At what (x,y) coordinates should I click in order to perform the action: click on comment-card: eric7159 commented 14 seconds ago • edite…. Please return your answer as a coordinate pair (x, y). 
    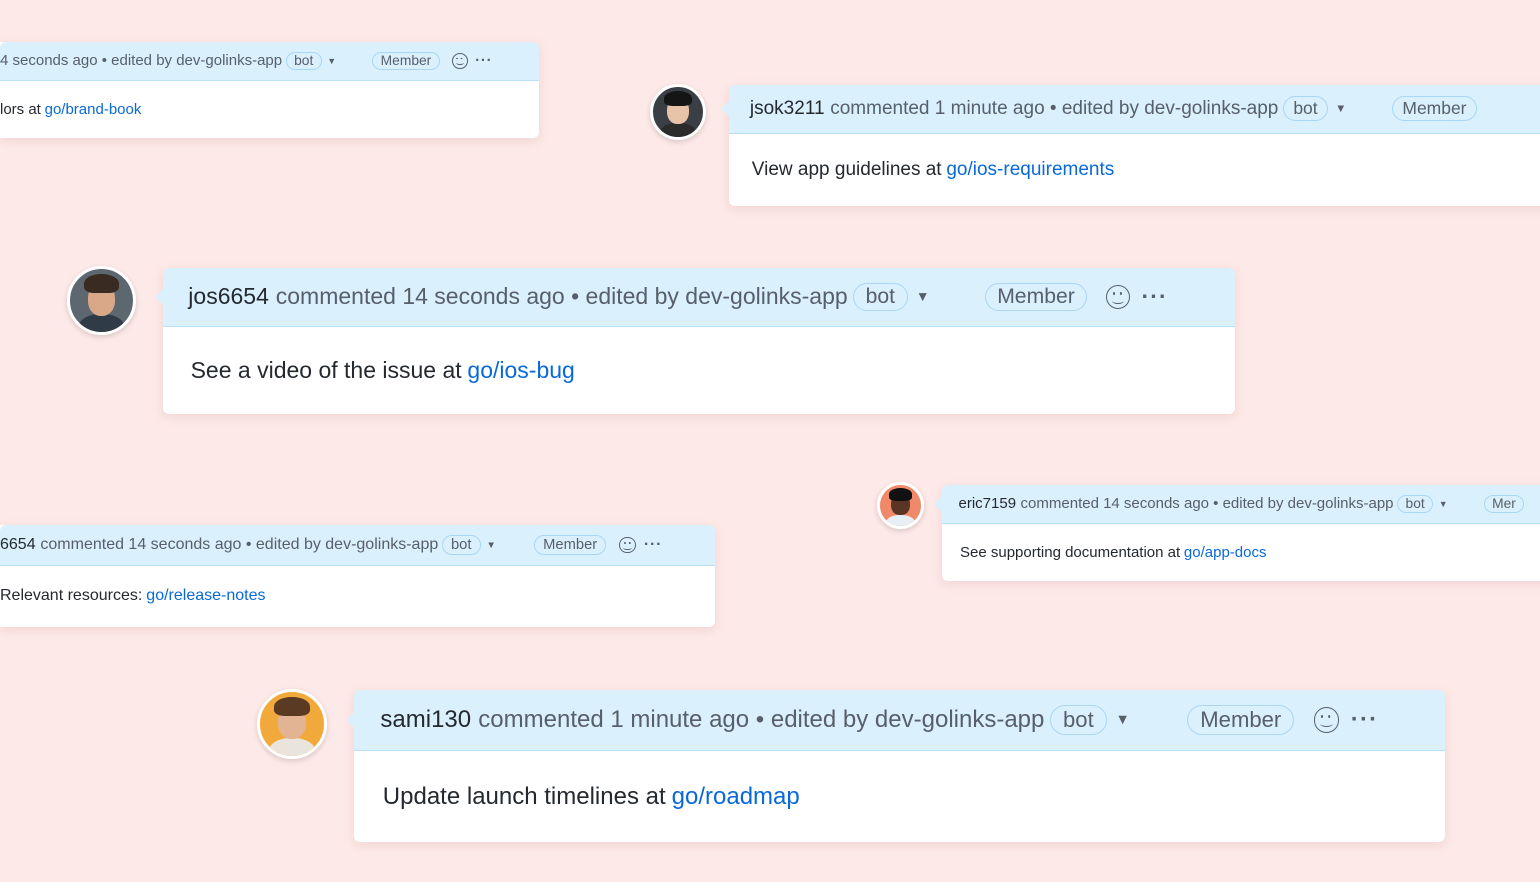
    Looking at the image, I should click on (1237, 533).